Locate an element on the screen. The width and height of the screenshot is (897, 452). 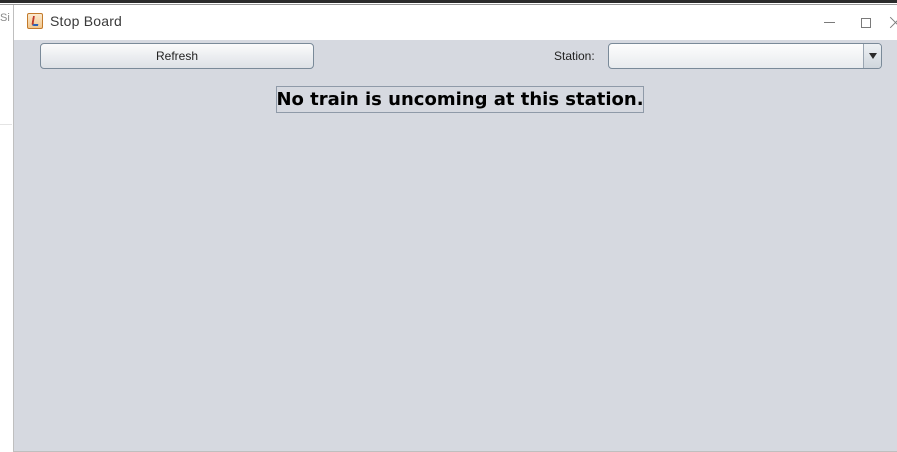
close-button is located at coordinates (885, 22).